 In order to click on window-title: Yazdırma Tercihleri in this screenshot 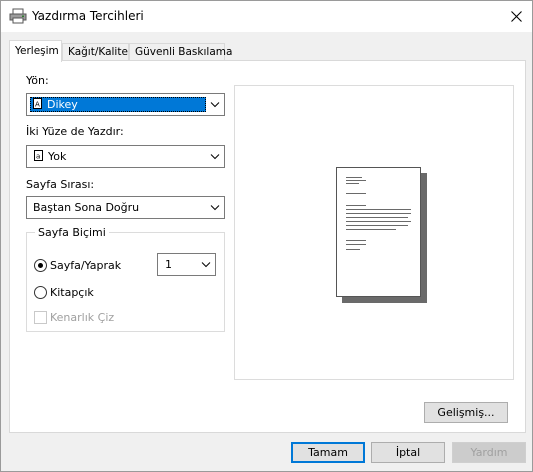, I will do `click(88, 16)`.